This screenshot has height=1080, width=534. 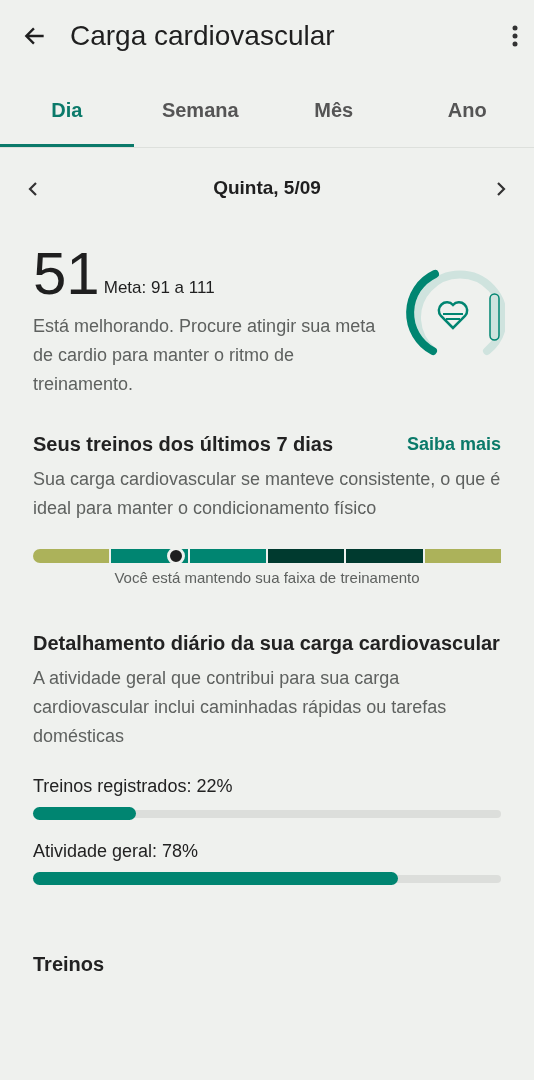 What do you see at coordinates (453, 444) in the screenshot?
I see `learn-more-link: Saiba mais` at bounding box center [453, 444].